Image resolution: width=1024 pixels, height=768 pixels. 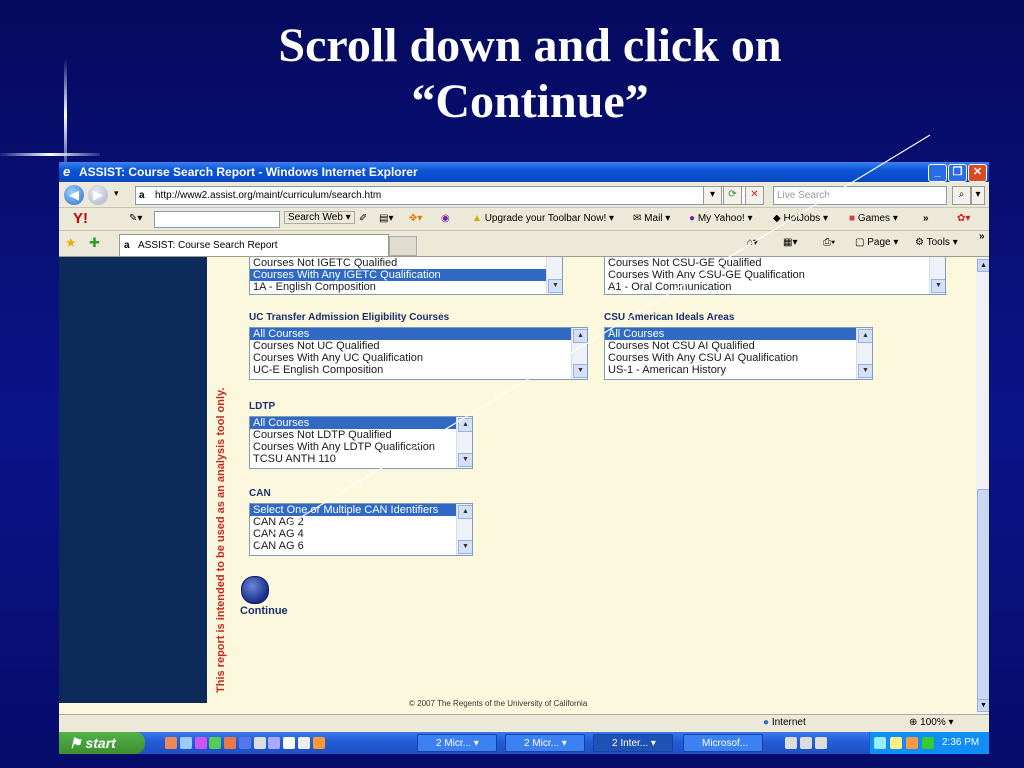 What do you see at coordinates (977, 173) in the screenshot?
I see `close-button: ✕` at bounding box center [977, 173].